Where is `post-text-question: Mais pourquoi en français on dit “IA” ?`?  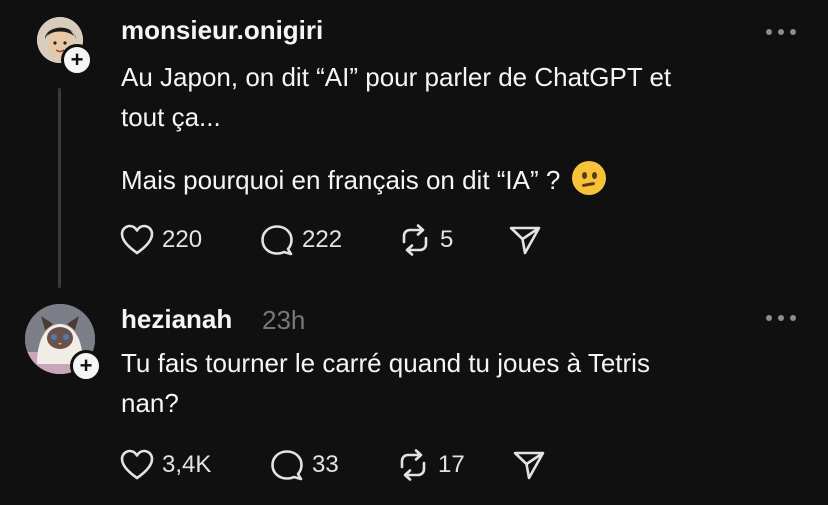
post-text-question: Mais pourquoi en français on dit “IA” ? is located at coordinates (451, 180).